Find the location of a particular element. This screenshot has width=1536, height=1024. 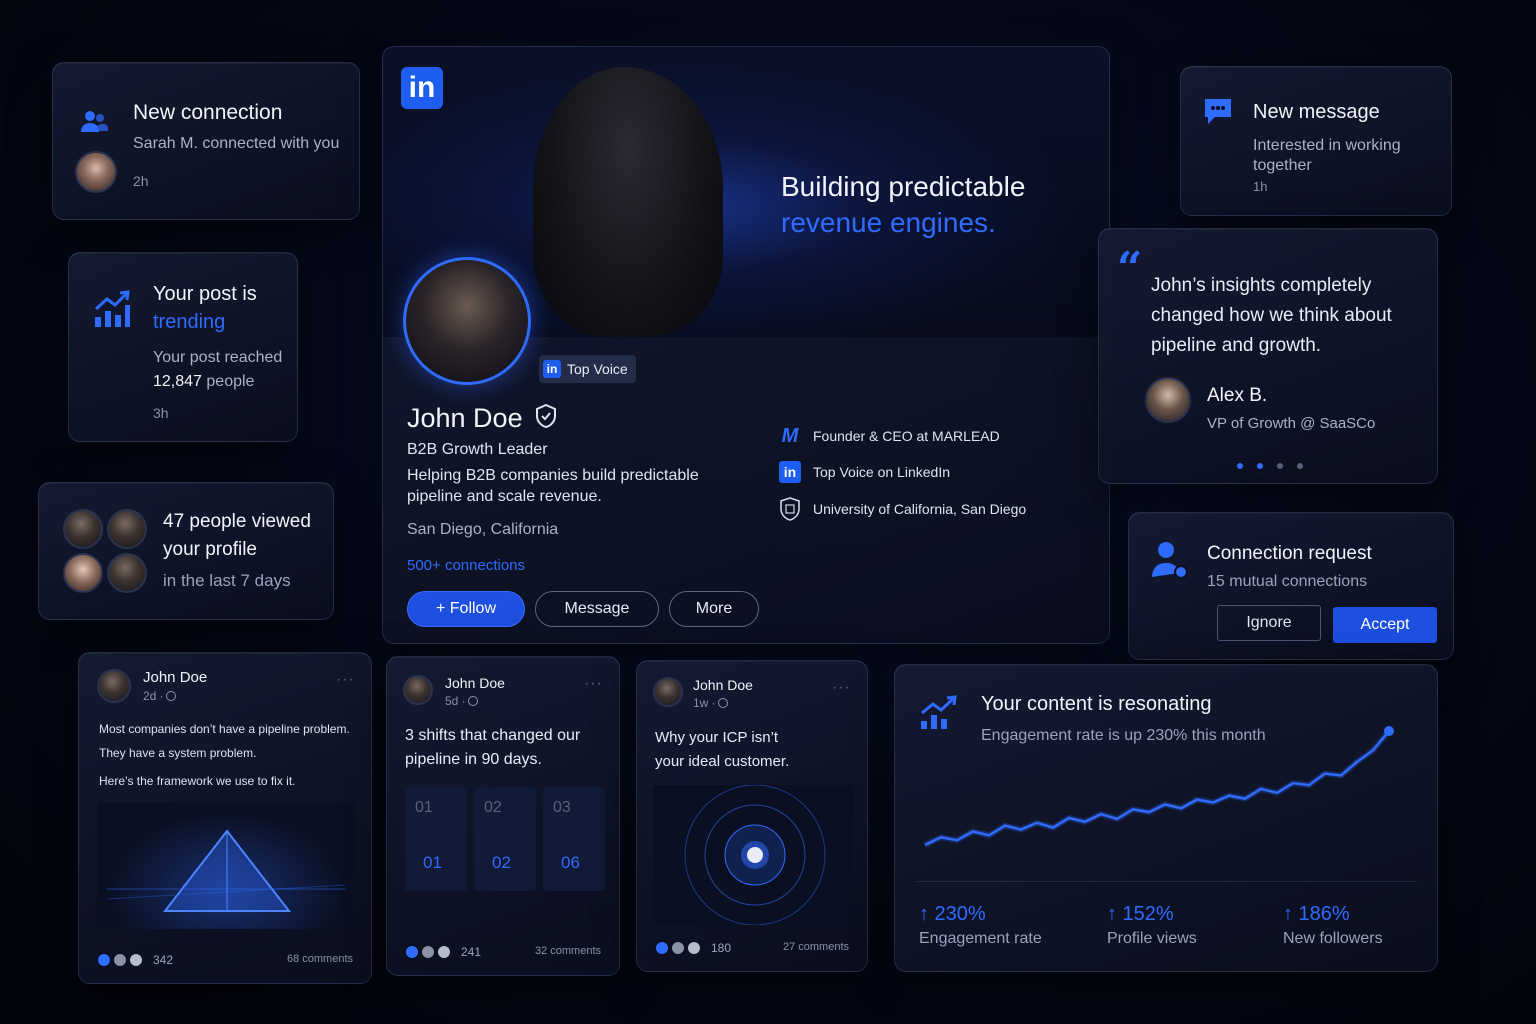

chart-baseline is located at coordinates (1167, 881).